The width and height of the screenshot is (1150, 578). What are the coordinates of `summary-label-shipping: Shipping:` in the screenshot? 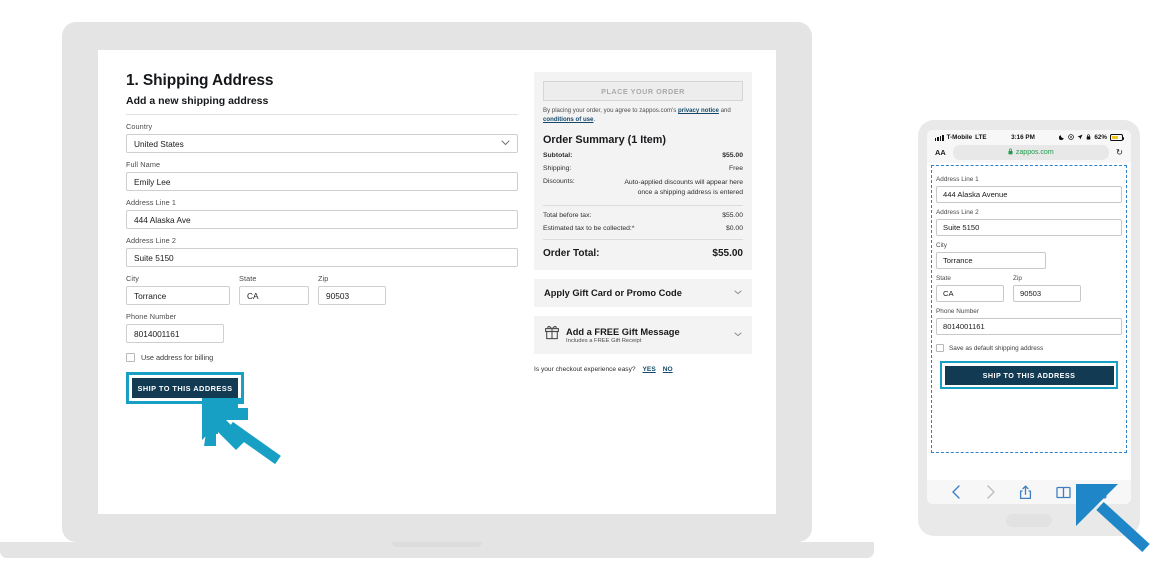 It's located at (557, 168).